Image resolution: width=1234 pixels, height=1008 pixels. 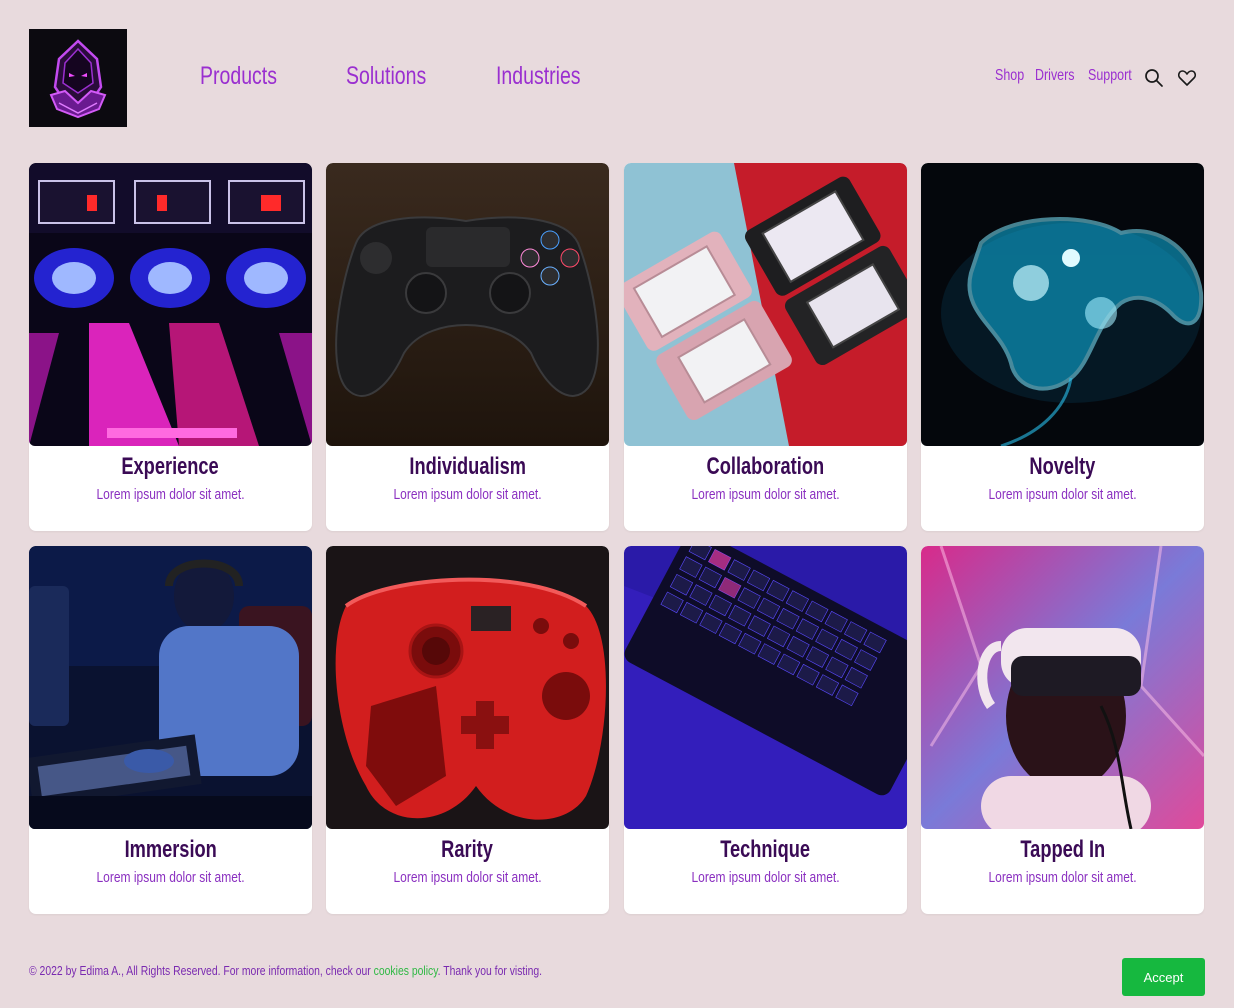 I want to click on red-controller-image, so click(x=467, y=687).